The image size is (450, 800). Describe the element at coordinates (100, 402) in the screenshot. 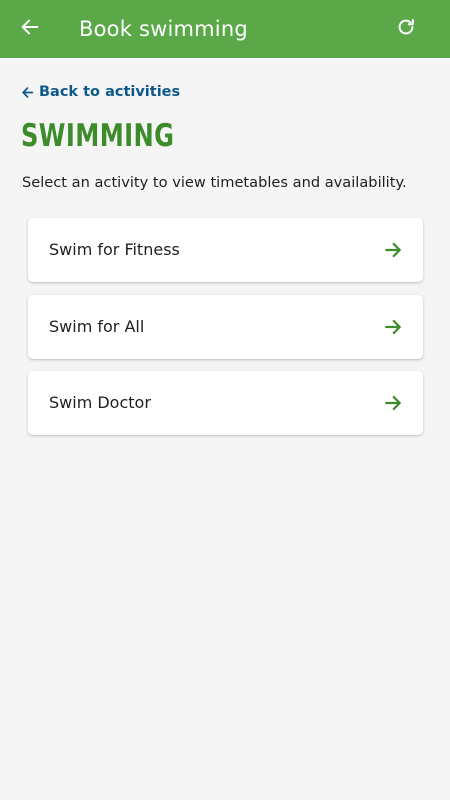

I see `activity-label: Swim Doctor` at that location.